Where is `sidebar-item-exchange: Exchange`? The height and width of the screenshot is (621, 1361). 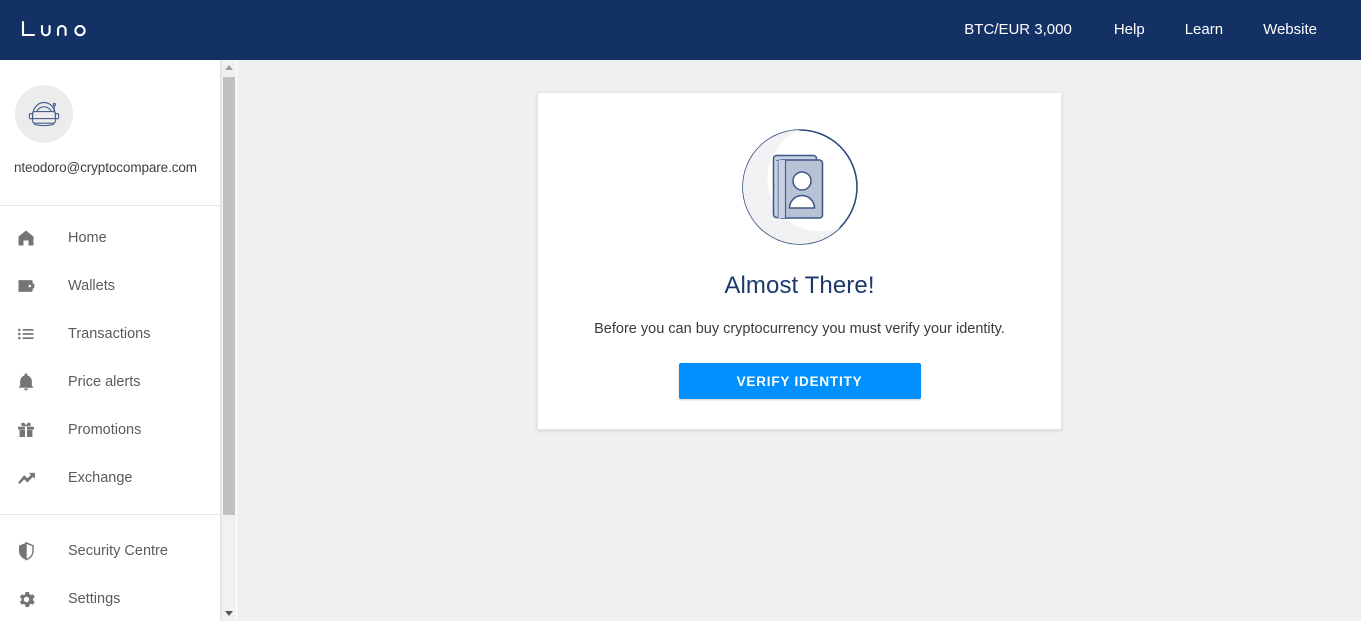 sidebar-item-exchange: Exchange is located at coordinates (110, 478).